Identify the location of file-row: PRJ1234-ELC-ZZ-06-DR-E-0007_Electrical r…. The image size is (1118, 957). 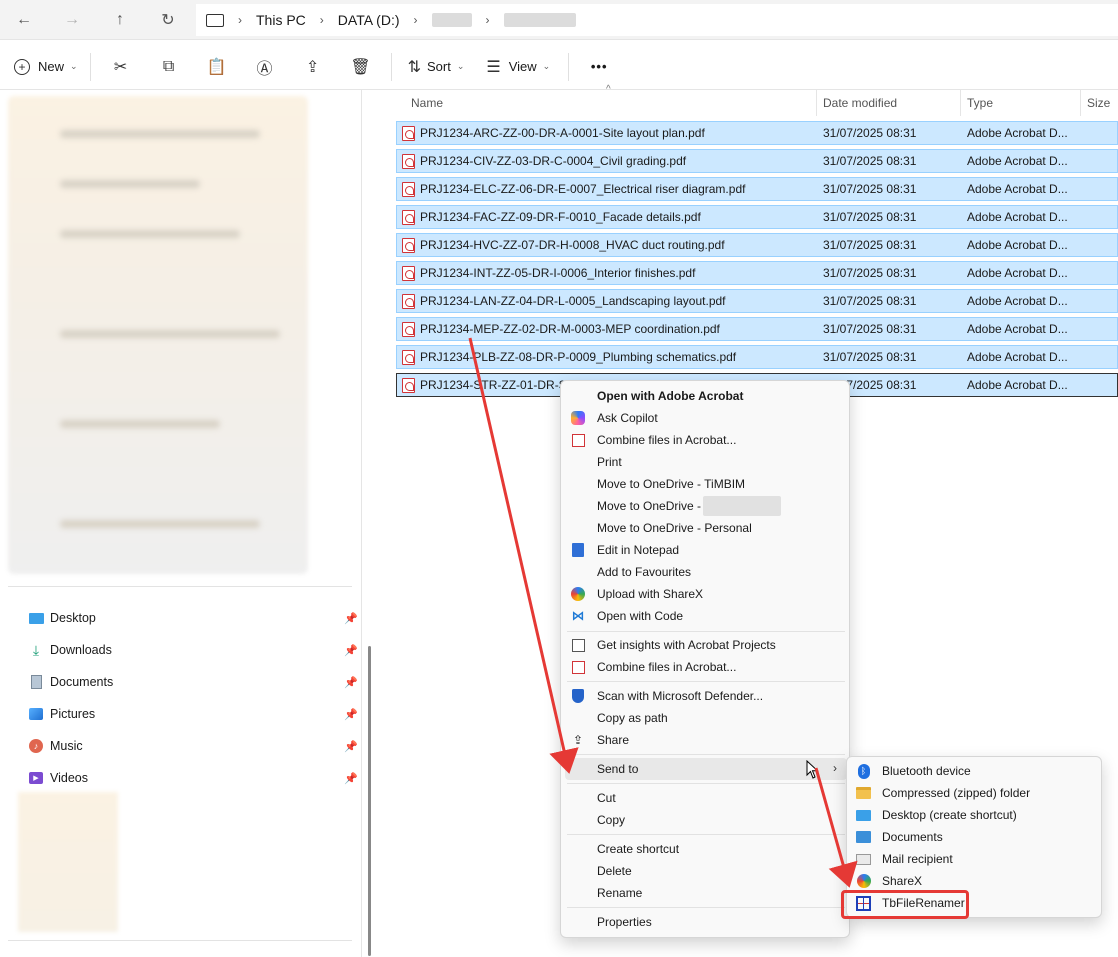
(757, 189).